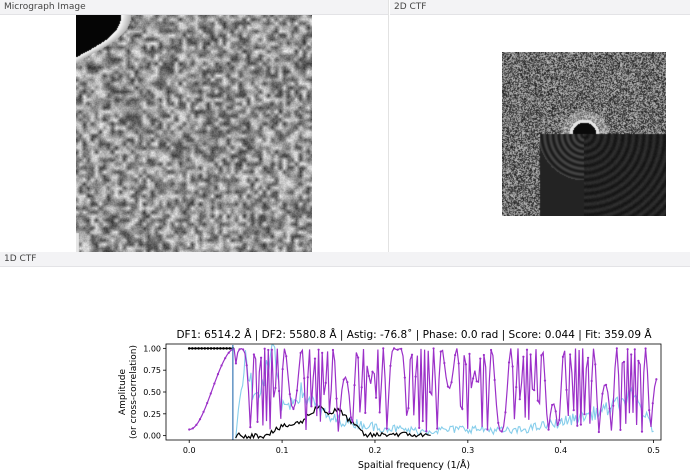 The width and height of the screenshot is (690, 472). Describe the element at coordinates (467, 450) in the screenshot. I see `x-tick-label: 0.3` at that location.